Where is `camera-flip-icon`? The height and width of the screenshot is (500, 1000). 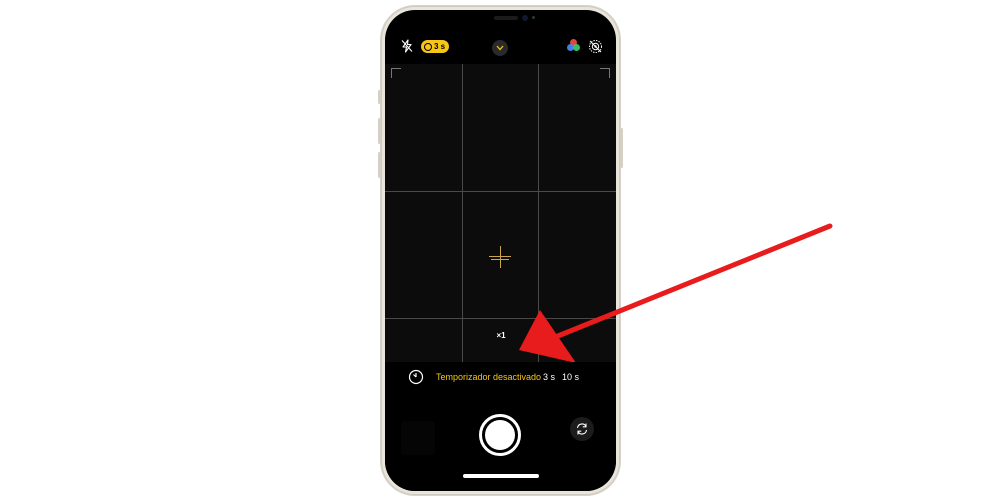
camera-flip-icon is located at coordinates (582, 429).